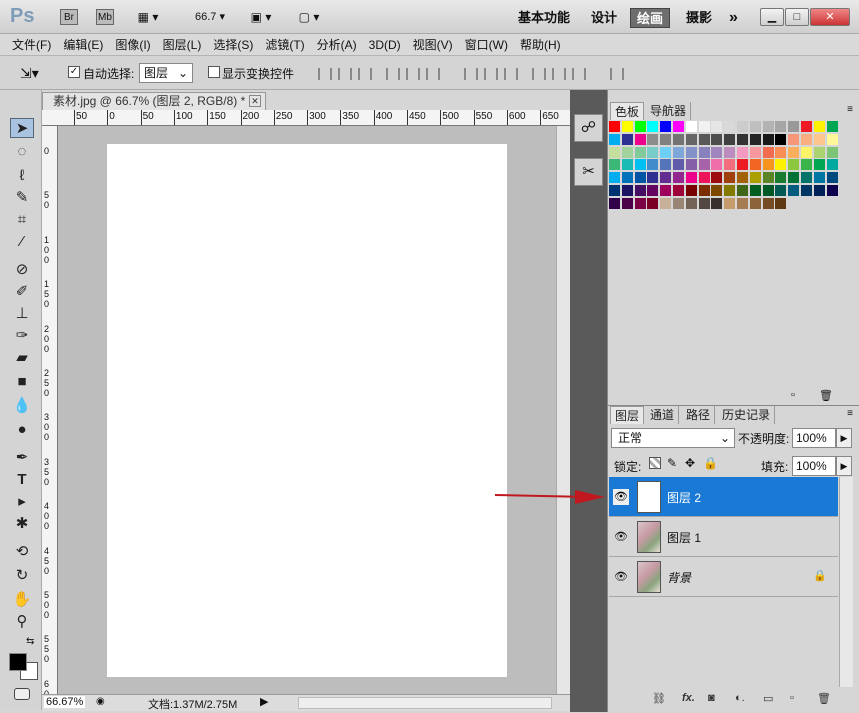 This screenshot has width=859, height=713. I want to click on dodge-tool-icon: ●, so click(22, 430).